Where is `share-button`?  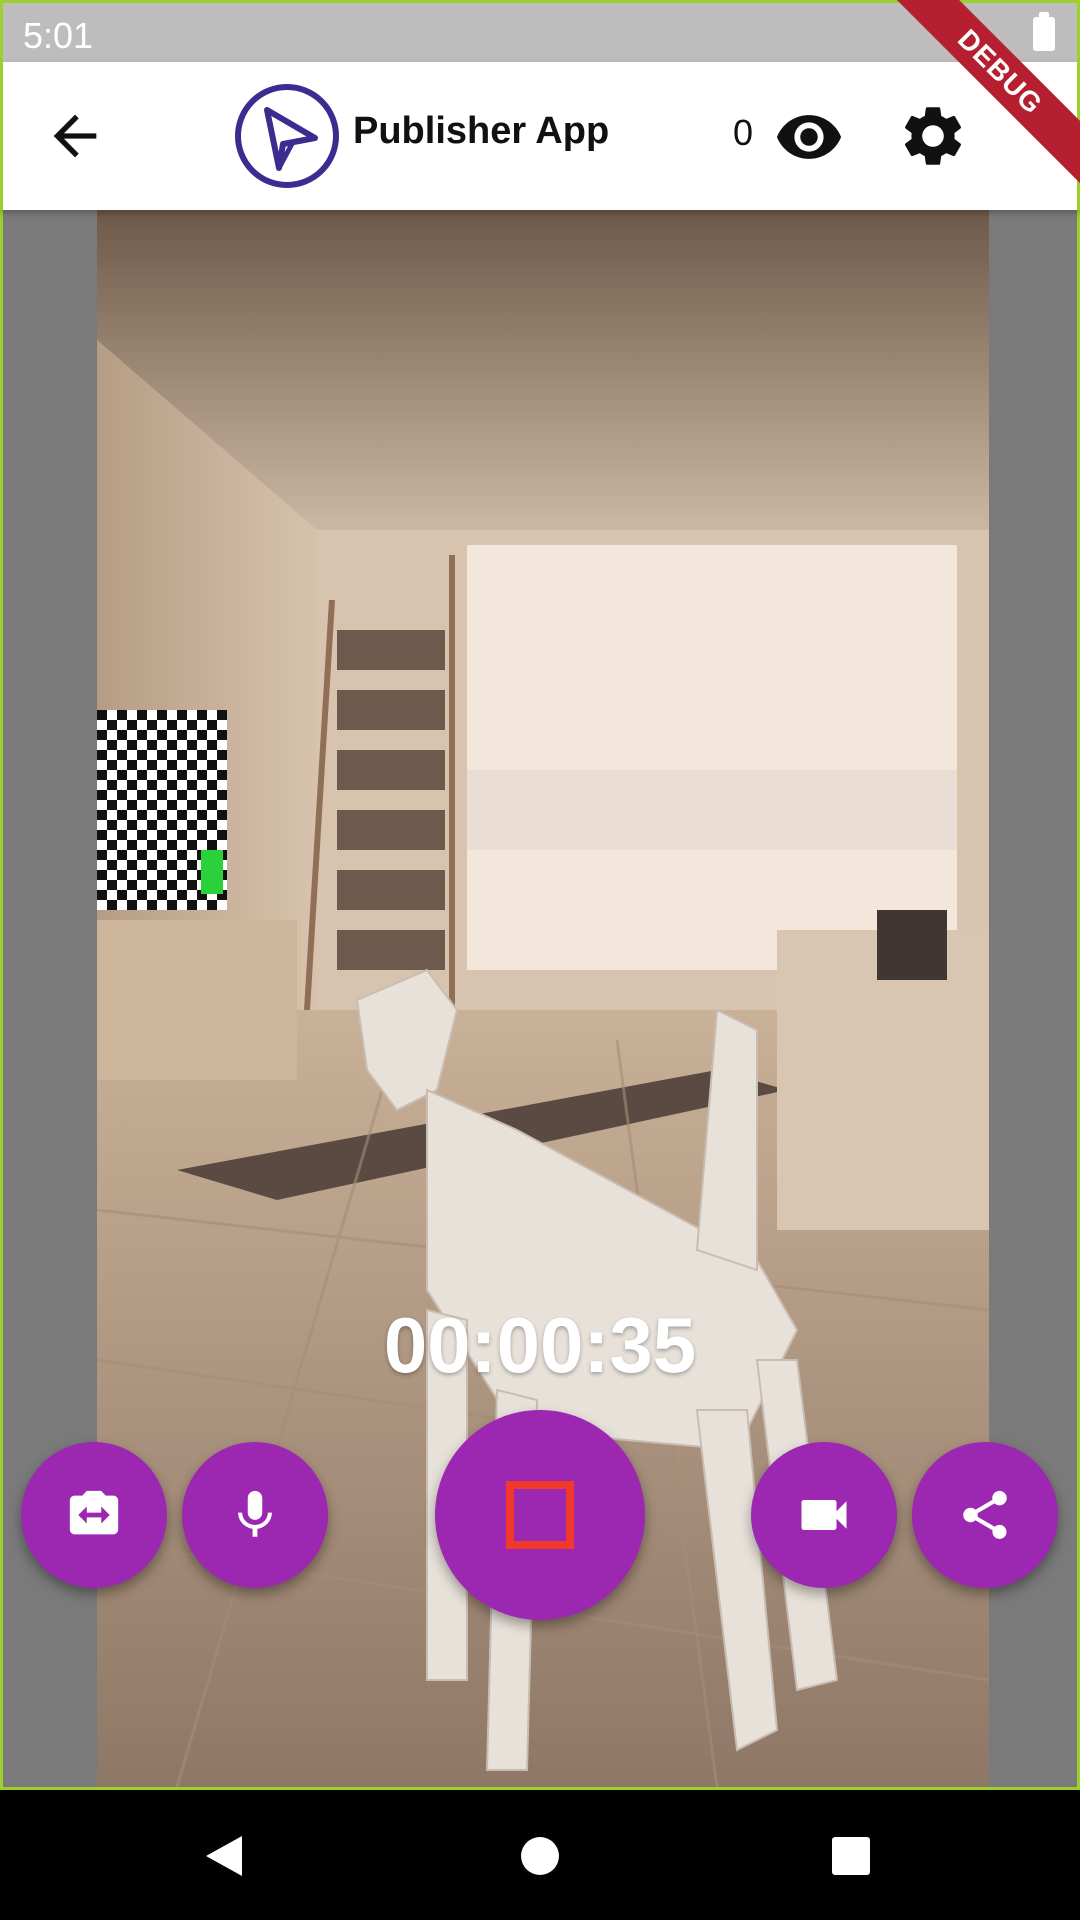
share-button is located at coordinates (985, 1515).